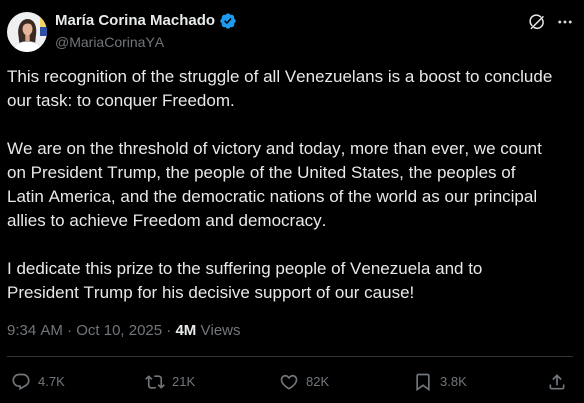 The height and width of the screenshot is (403, 584). What do you see at coordinates (35, 330) in the screenshot?
I see `post-time: 9:34 AM` at bounding box center [35, 330].